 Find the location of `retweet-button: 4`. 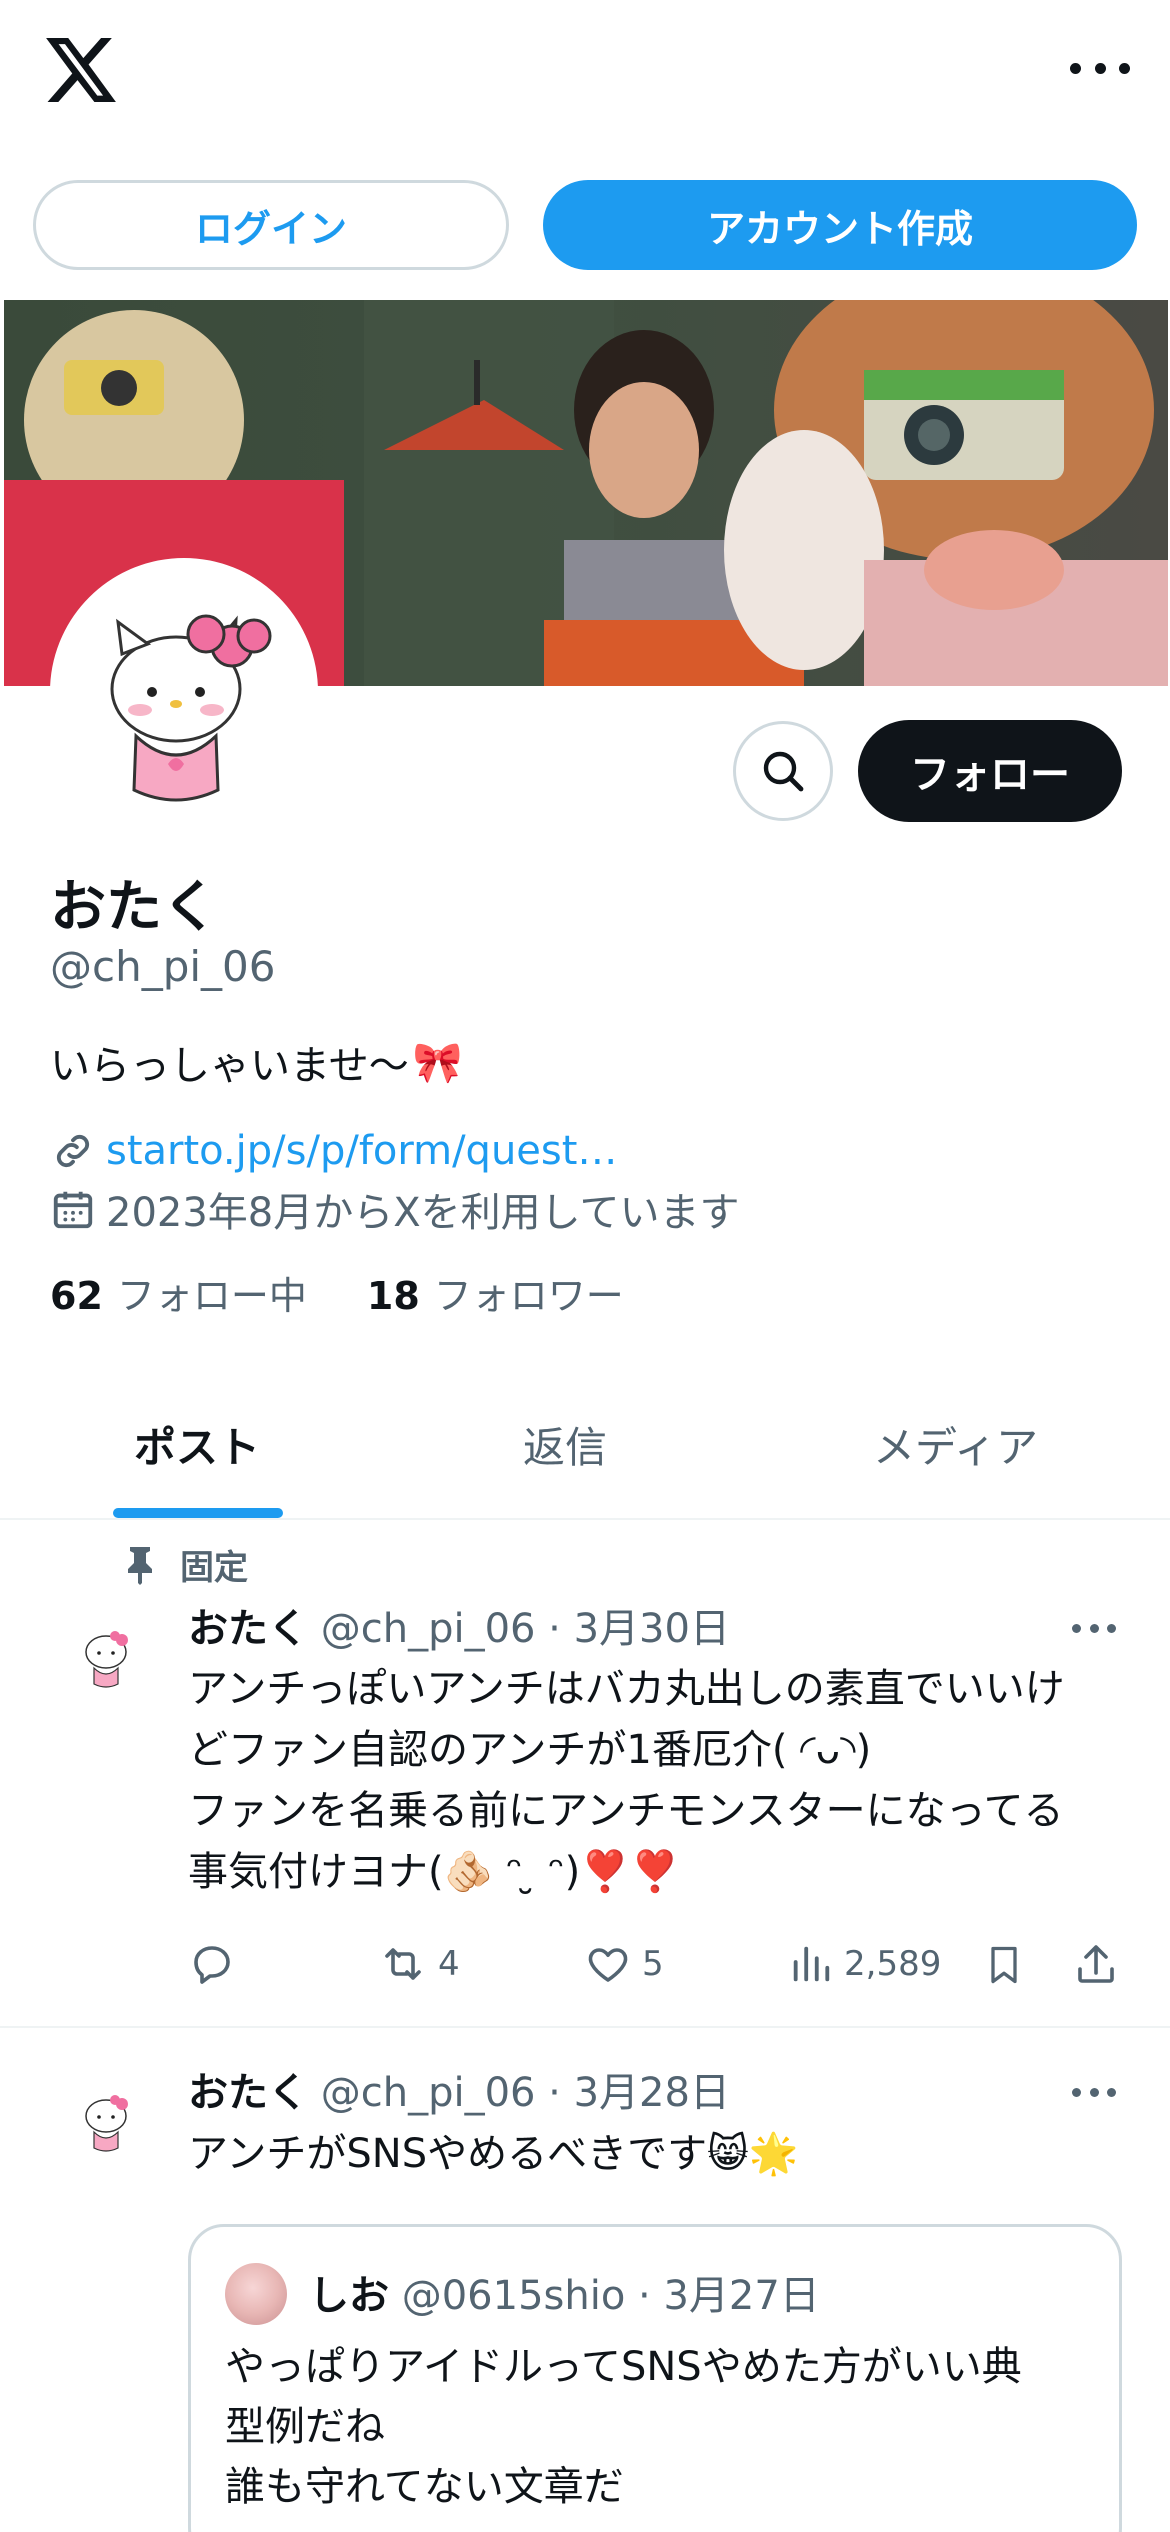

retweet-button: 4 is located at coordinates (419, 1964).